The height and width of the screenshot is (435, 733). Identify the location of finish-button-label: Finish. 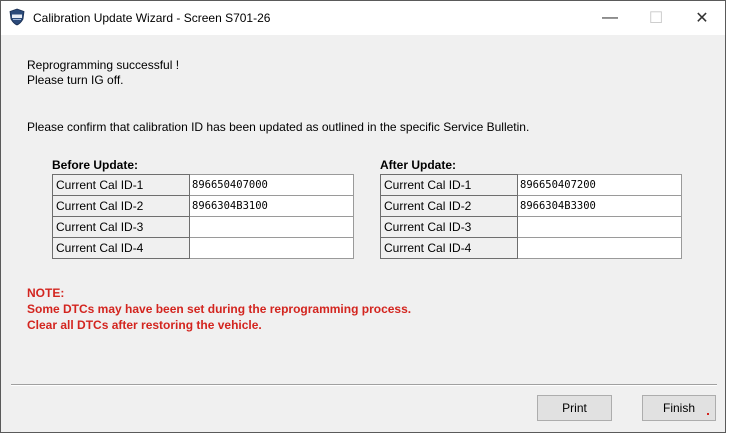
(678, 408).